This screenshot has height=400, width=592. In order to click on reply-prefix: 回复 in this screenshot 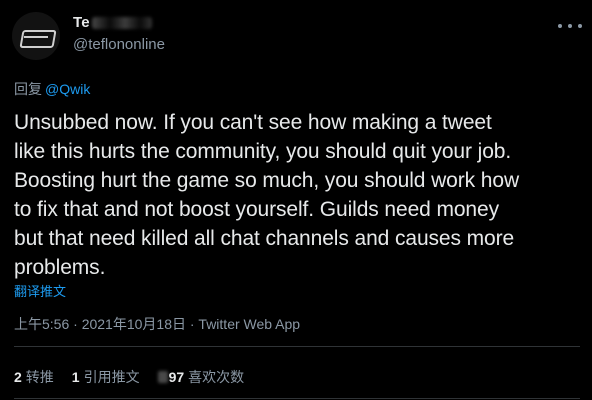, I will do `click(28, 89)`.